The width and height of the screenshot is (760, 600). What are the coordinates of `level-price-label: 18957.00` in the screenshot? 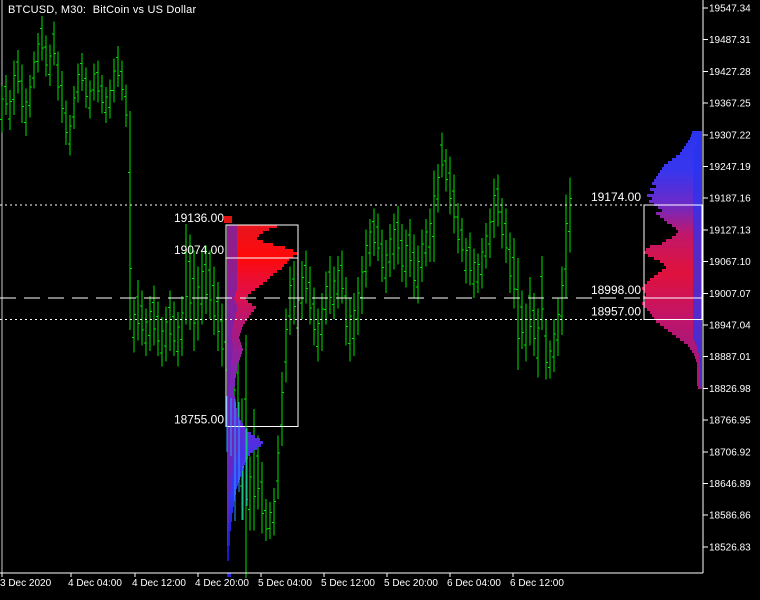 It's located at (616, 312).